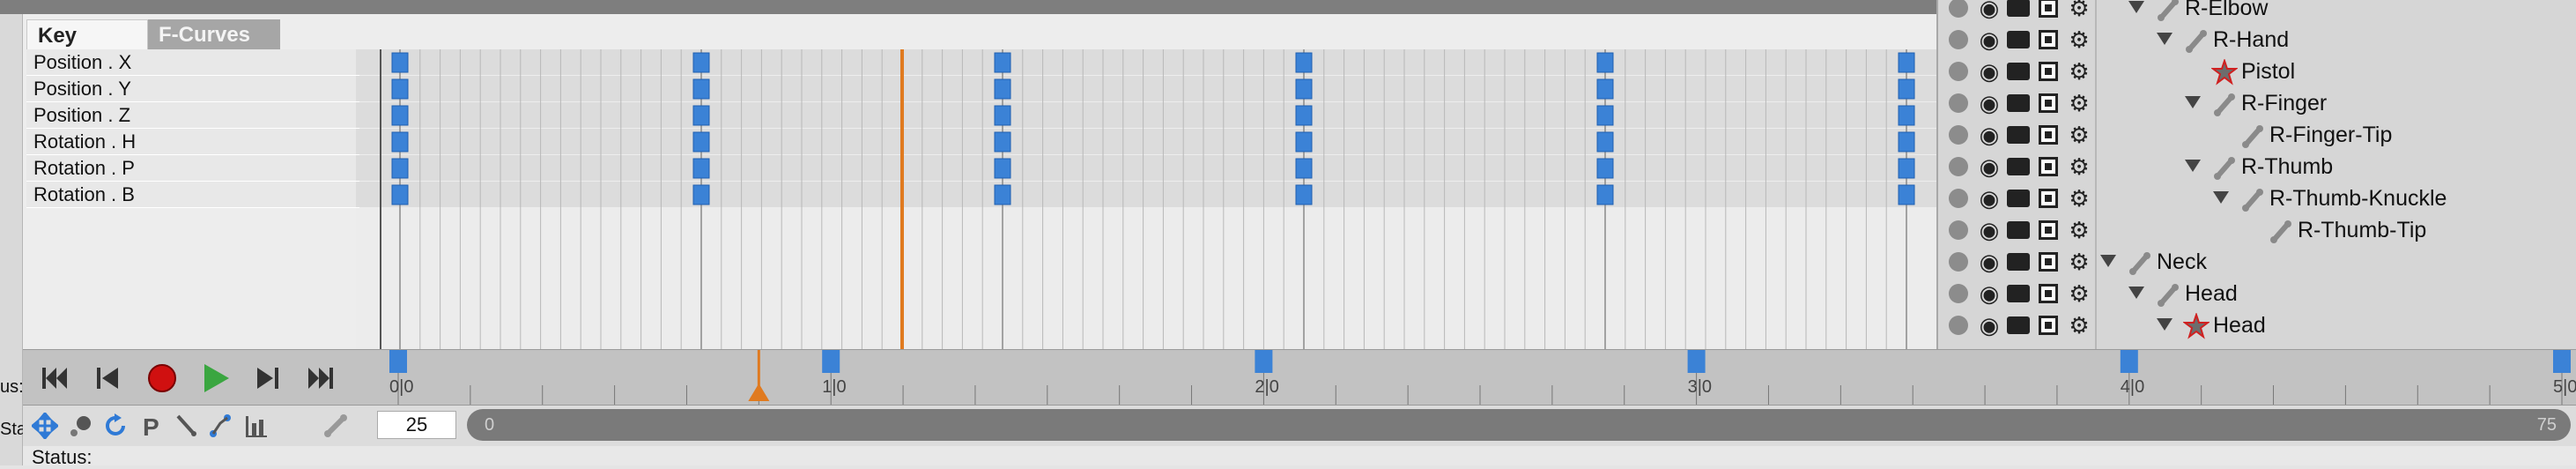 This screenshot has width=2576, height=469. What do you see at coordinates (193, 89) in the screenshot?
I see `track-position-y: Position . Y` at bounding box center [193, 89].